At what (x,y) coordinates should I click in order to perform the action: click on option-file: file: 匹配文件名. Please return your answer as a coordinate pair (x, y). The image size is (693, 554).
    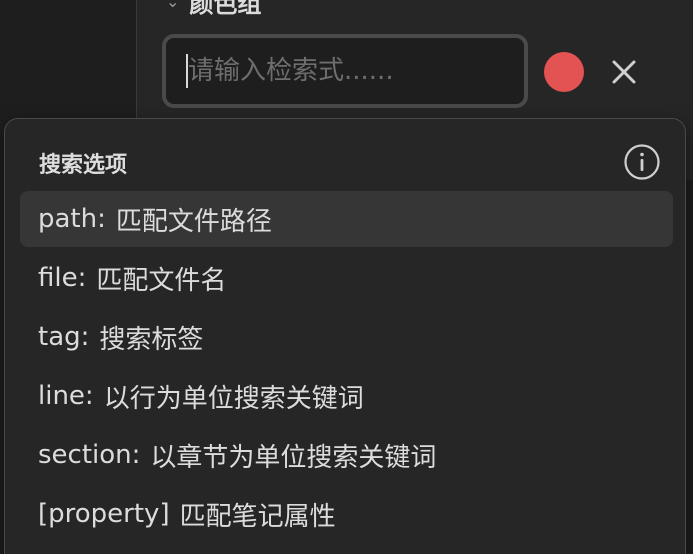
    Looking at the image, I should click on (346, 278).